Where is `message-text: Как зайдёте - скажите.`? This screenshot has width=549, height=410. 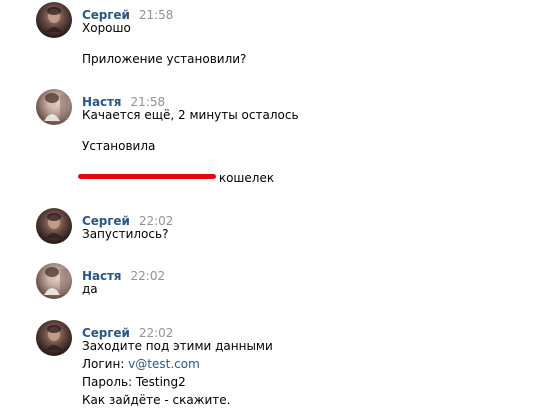
message-text: Как зайдёте - скажите. is located at coordinates (156, 400).